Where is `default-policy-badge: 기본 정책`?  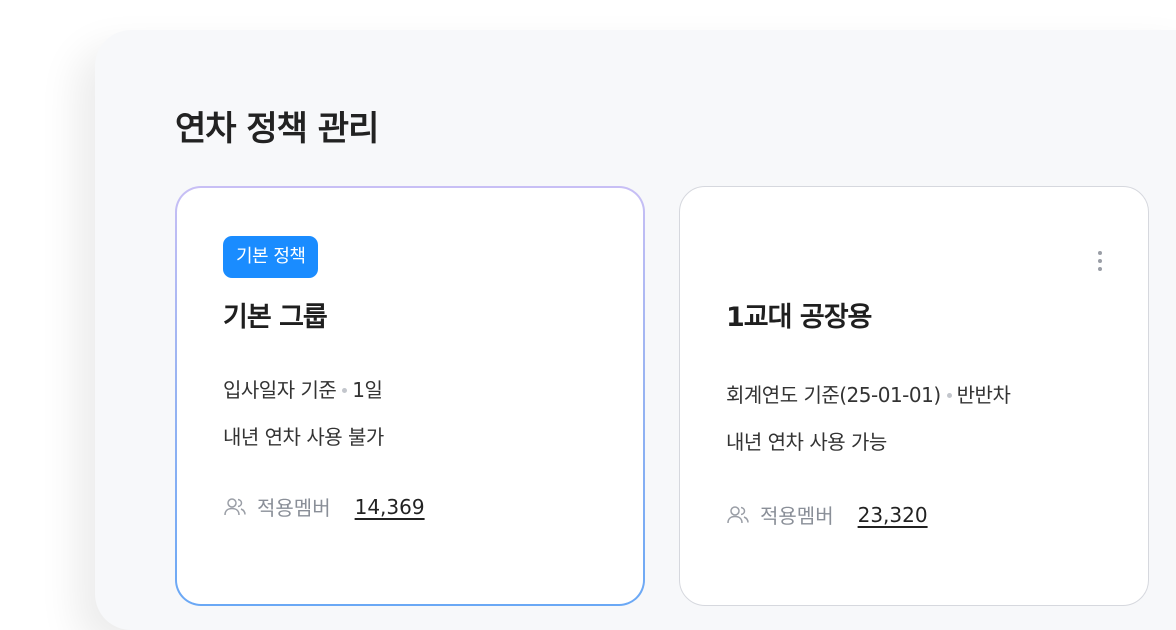
default-policy-badge: 기본 정책 is located at coordinates (271, 257).